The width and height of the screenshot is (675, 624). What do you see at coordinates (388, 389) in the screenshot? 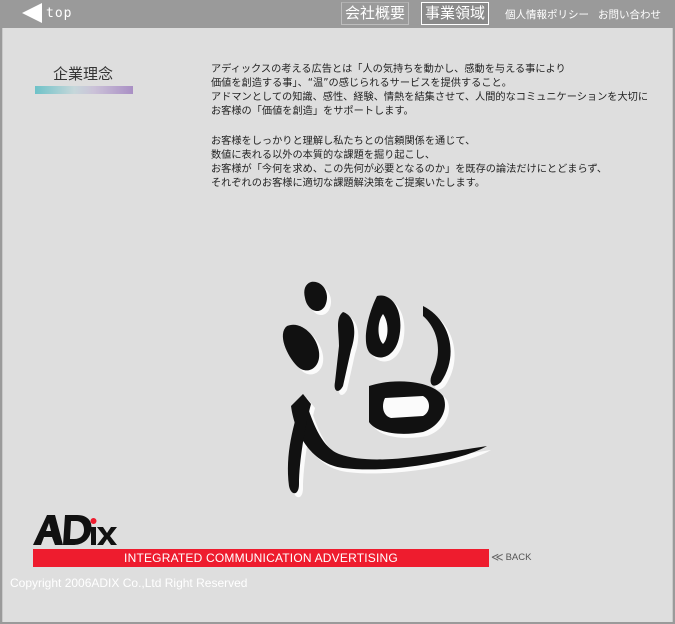
I see `calligraphy-on-icon` at bounding box center [388, 389].